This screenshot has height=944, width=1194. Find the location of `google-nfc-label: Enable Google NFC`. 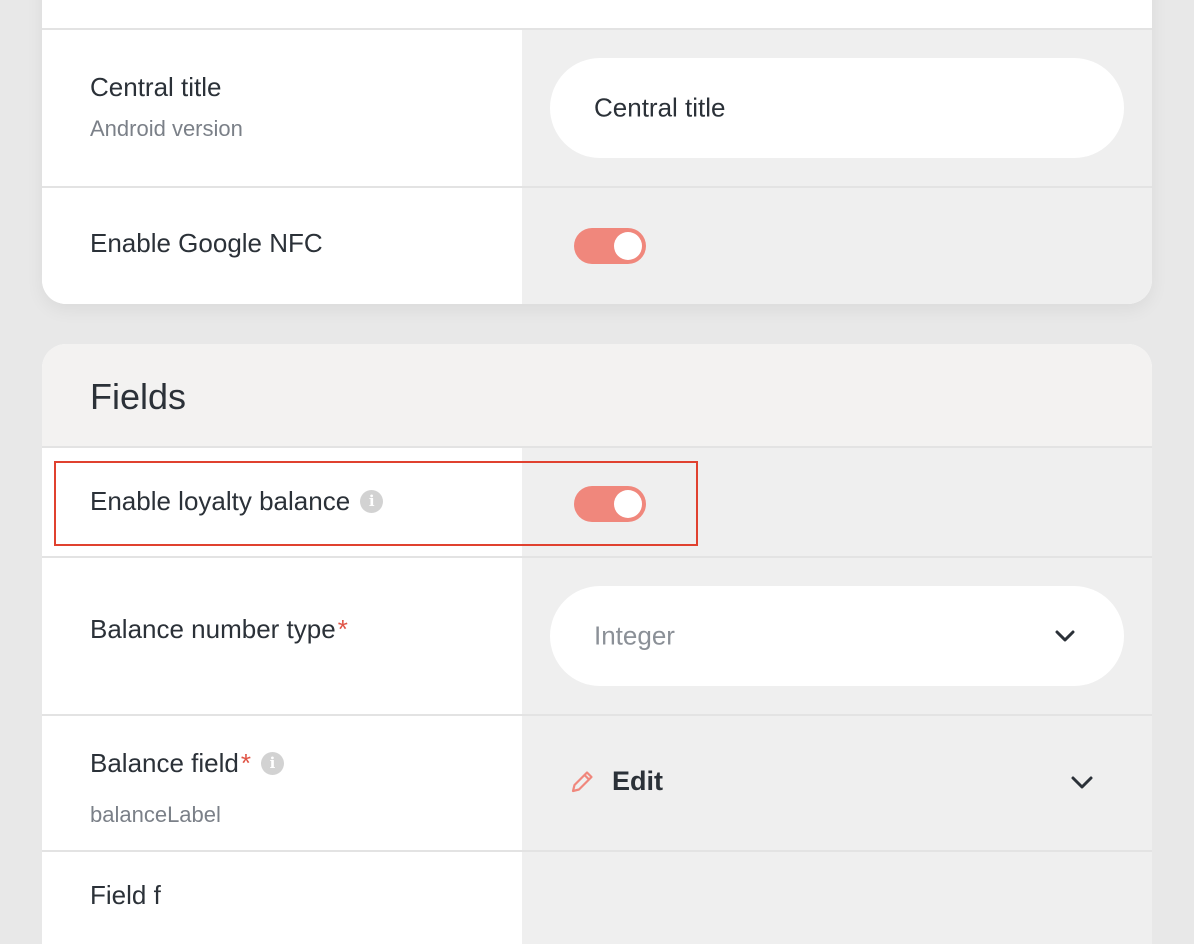

google-nfc-label: Enable Google NFC is located at coordinates (206, 243).